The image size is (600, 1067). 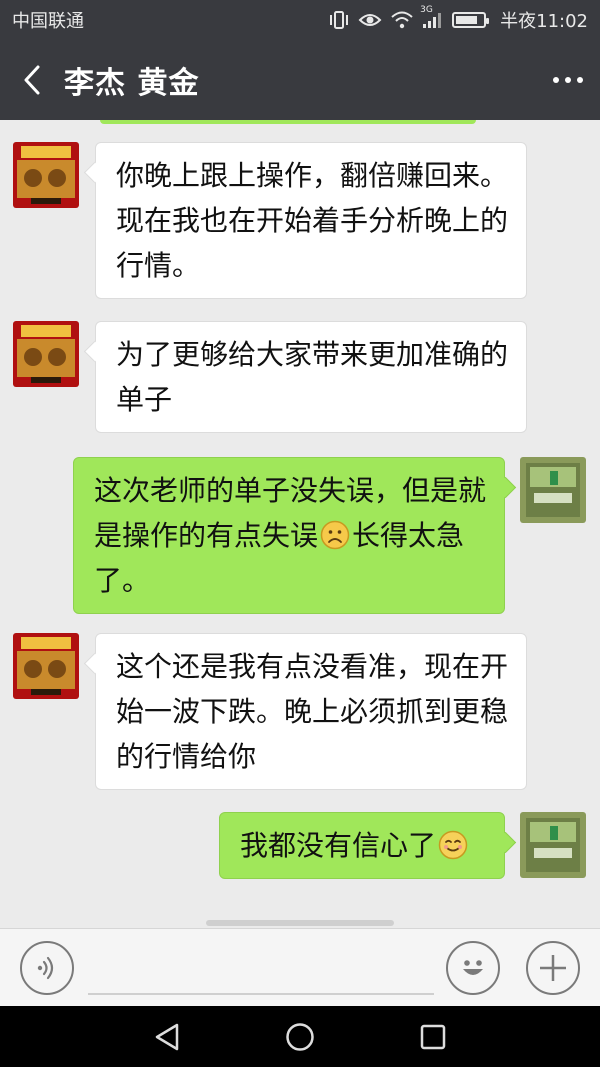 I want to click on scroll-indicator, so click(x=300, y=923).